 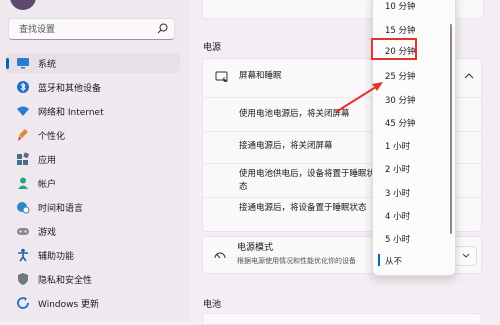 What do you see at coordinates (359, 97) in the screenshot?
I see `annotation-arrow` at bounding box center [359, 97].